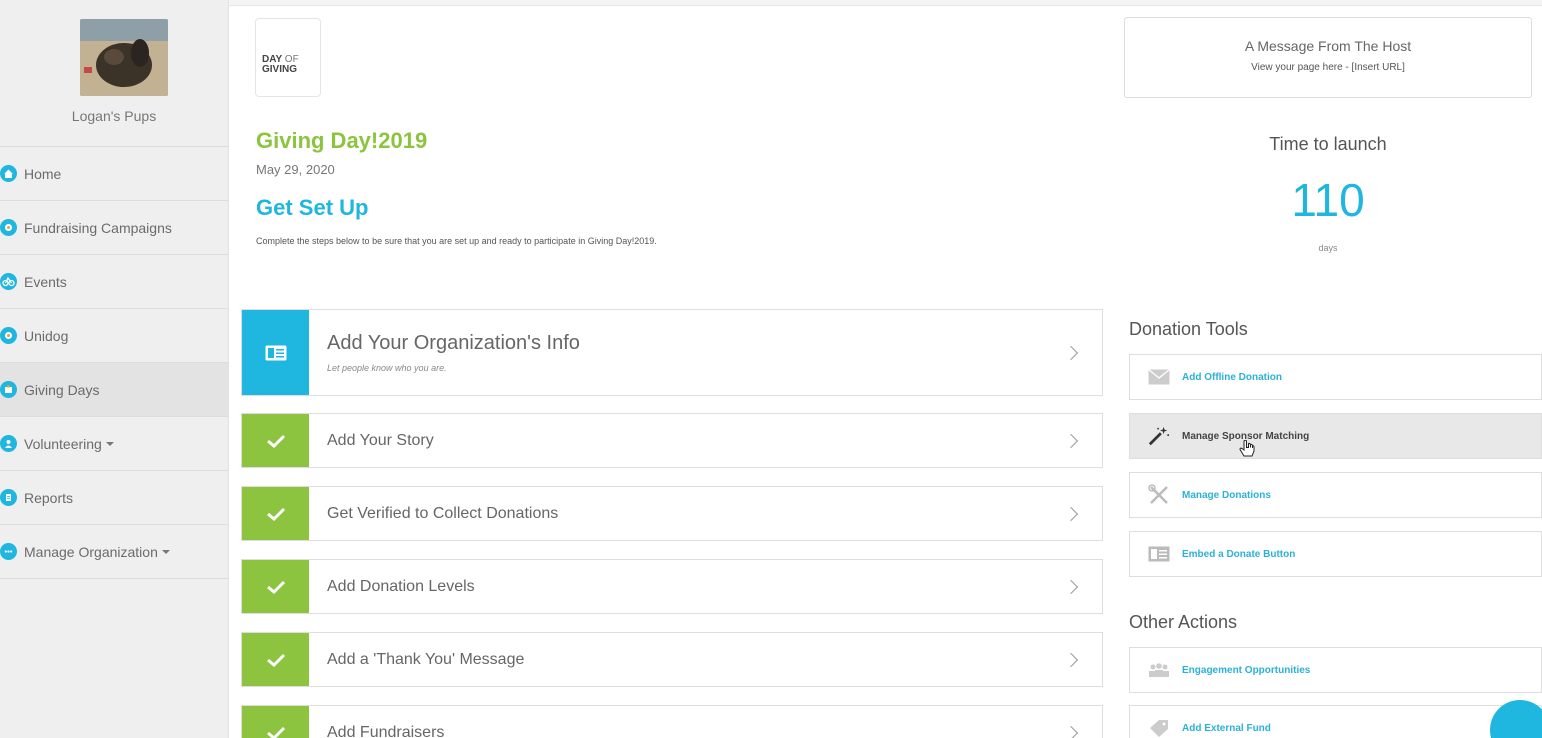  Describe the element at coordinates (672, 659) in the screenshot. I see `step-add-thank-you: Add a 'Thank You' Message` at that location.